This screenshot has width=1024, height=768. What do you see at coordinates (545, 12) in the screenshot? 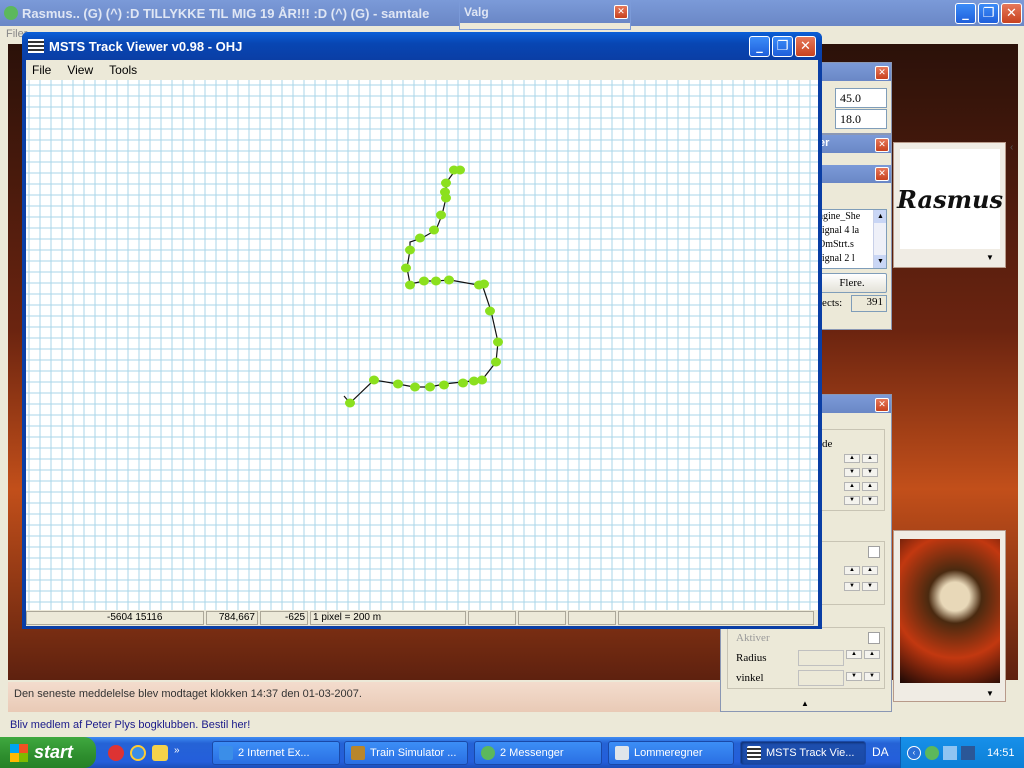
I see `valg-titlebar: Valg` at bounding box center [545, 12].